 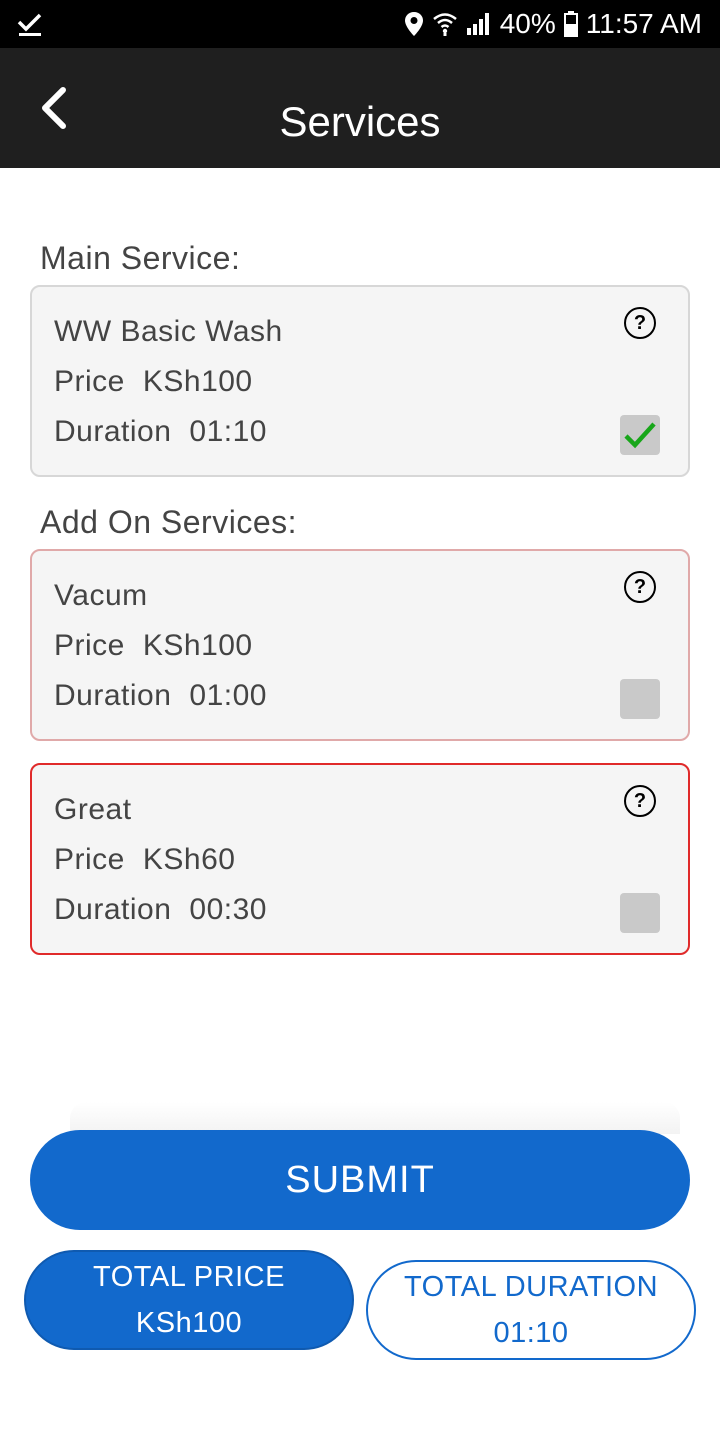 I want to click on total-duration-value: 01:10, so click(x=531, y=1333).